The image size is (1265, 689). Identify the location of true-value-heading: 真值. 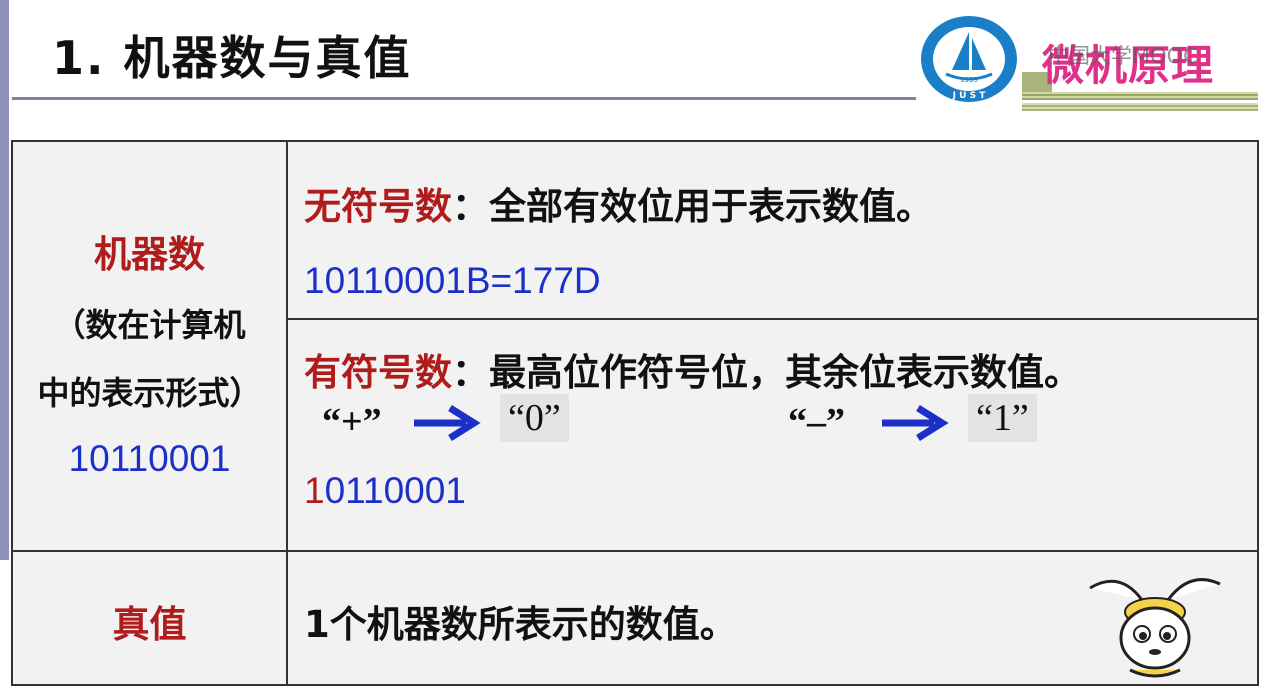
(149, 624).